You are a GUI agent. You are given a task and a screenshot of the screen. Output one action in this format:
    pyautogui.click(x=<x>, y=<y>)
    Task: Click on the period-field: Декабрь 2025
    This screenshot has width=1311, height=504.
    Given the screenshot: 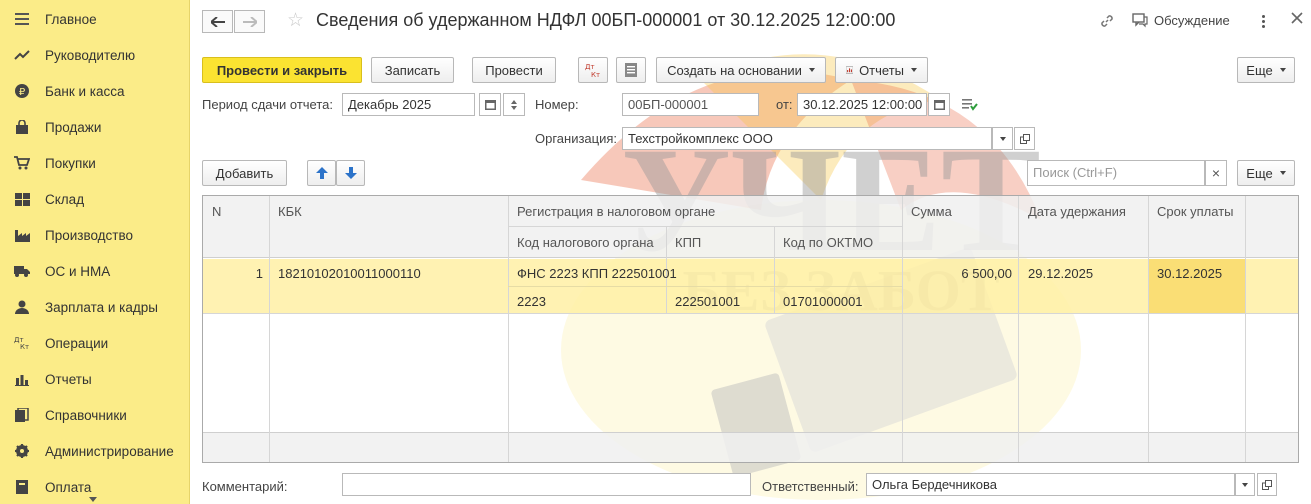 What is the action you would take?
    pyautogui.click(x=408, y=104)
    